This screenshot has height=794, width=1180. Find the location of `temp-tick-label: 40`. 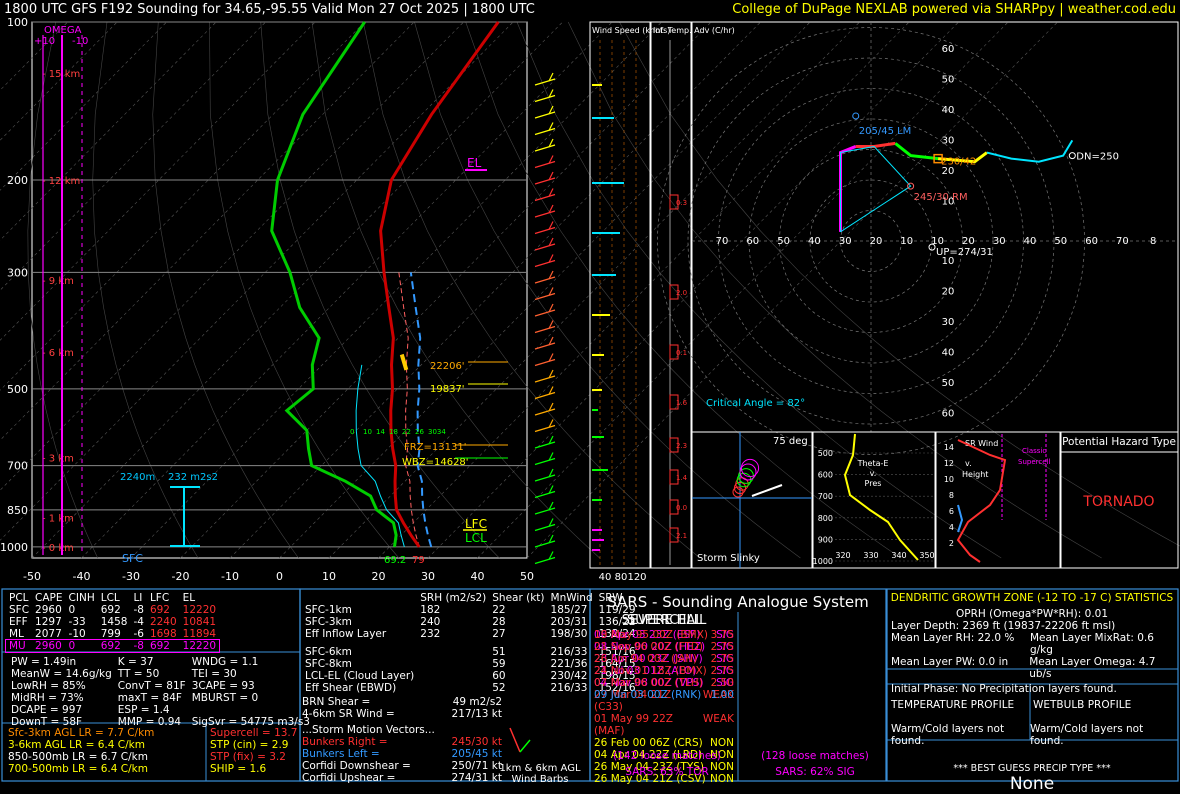

temp-tick-label: 40 is located at coordinates (478, 576).